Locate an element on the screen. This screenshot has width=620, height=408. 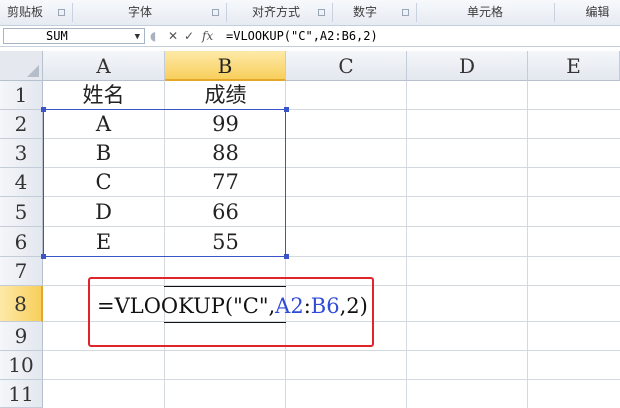
column-header-e: E is located at coordinates (574, 66).